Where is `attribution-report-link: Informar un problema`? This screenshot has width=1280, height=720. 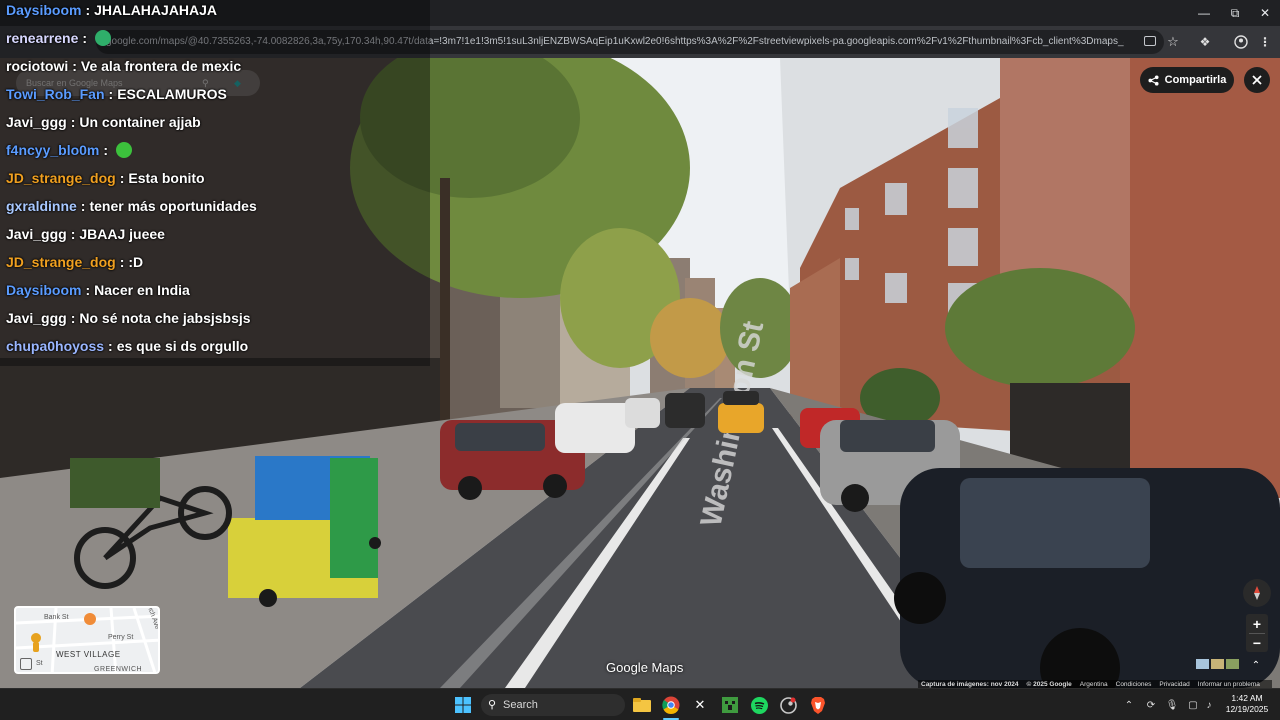 attribution-report-link: Informar un problema is located at coordinates (1229, 684).